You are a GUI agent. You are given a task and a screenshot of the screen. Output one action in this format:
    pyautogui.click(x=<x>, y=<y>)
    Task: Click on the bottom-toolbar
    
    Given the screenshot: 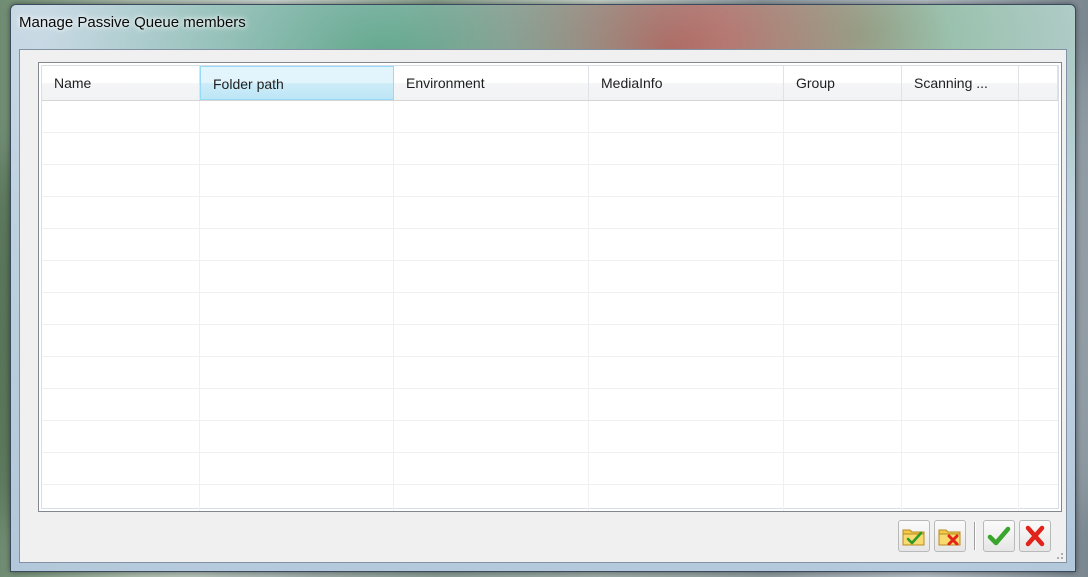 What is the action you would take?
    pyautogui.click(x=976, y=536)
    